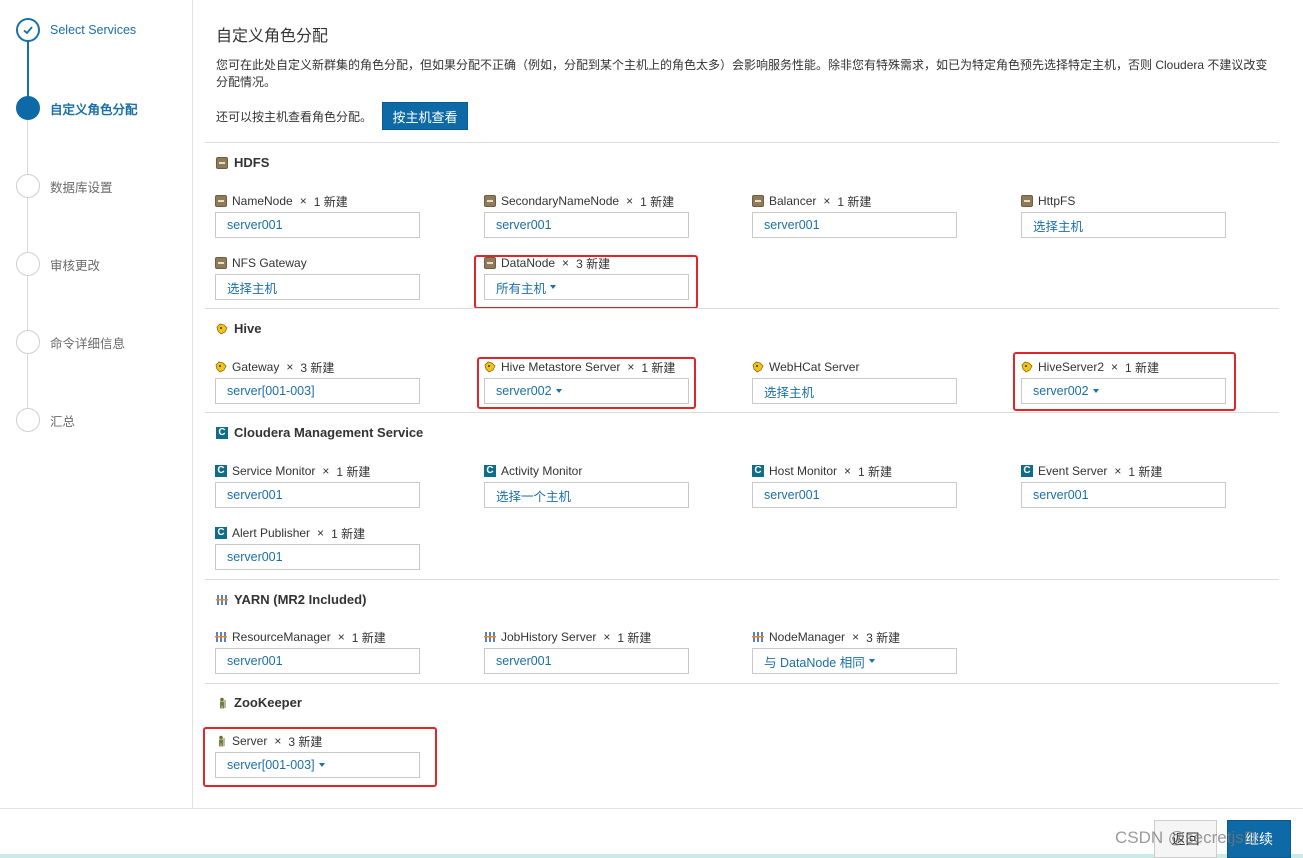 This screenshot has width=1303, height=858. Describe the element at coordinates (803, 471) in the screenshot. I see `role-name: Host Monitor` at that location.